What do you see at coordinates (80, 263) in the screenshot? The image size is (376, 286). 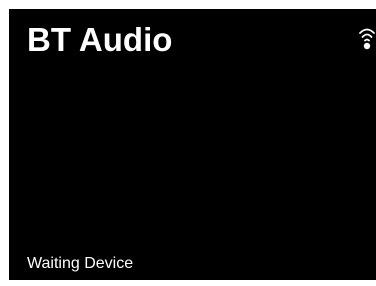 I see `connection-status: Waiting Device` at bounding box center [80, 263].